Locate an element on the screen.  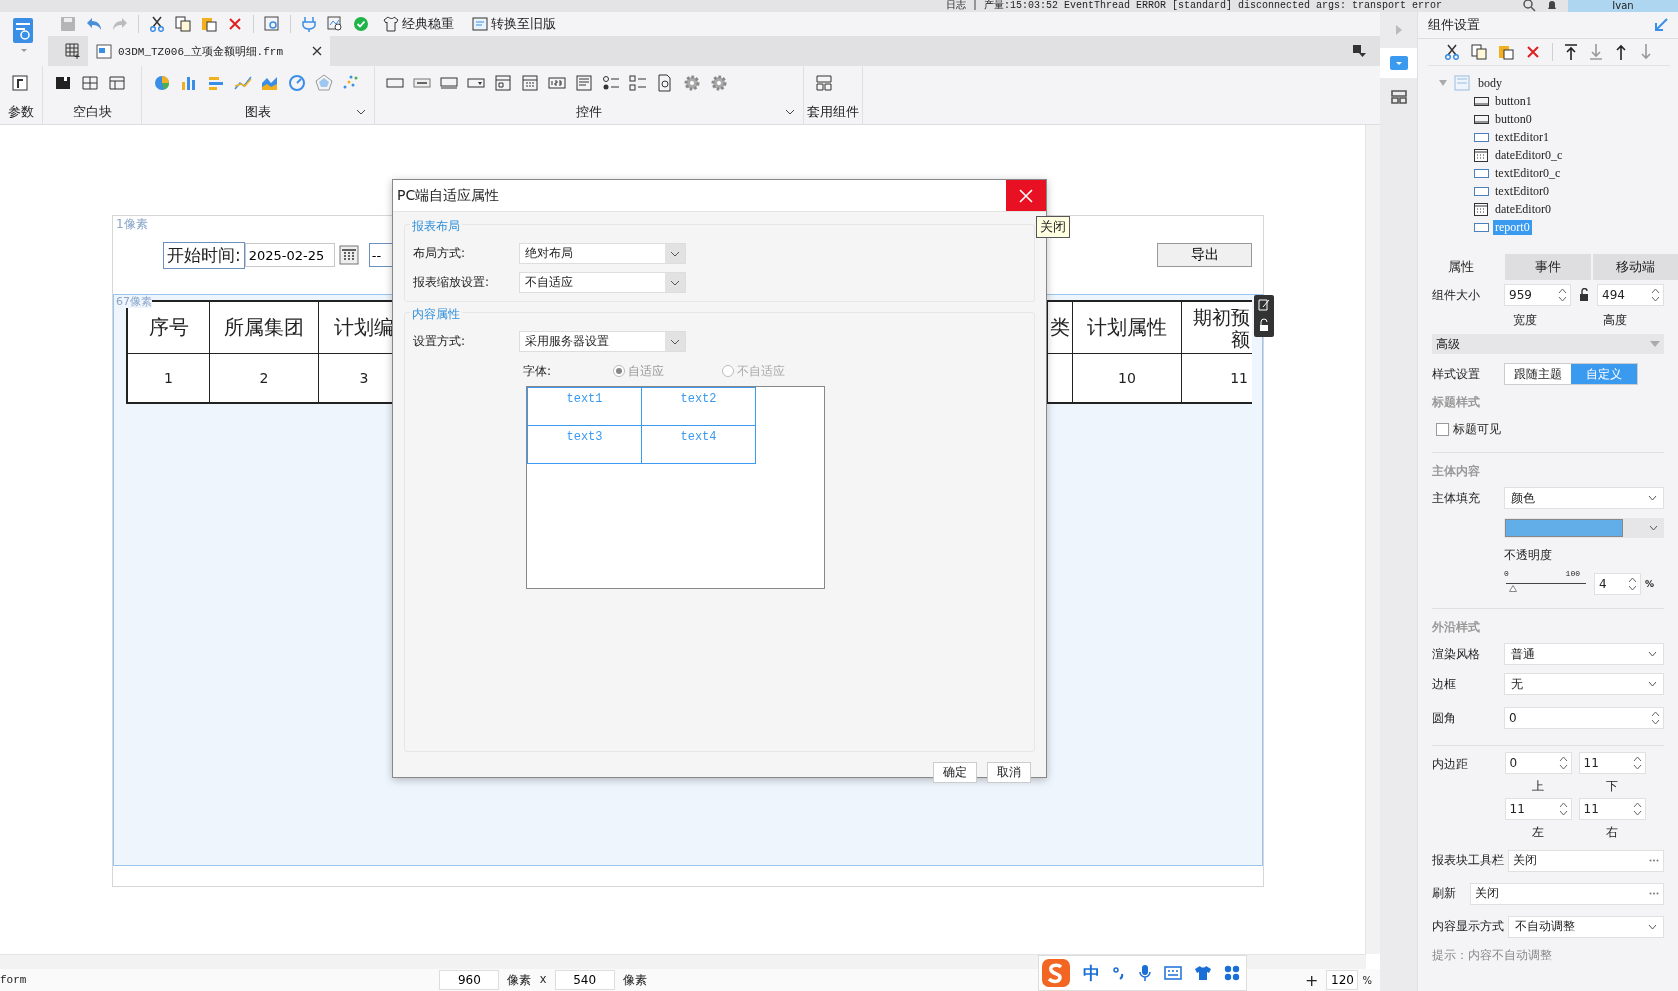
panel-icon is located at coordinates (503, 83).